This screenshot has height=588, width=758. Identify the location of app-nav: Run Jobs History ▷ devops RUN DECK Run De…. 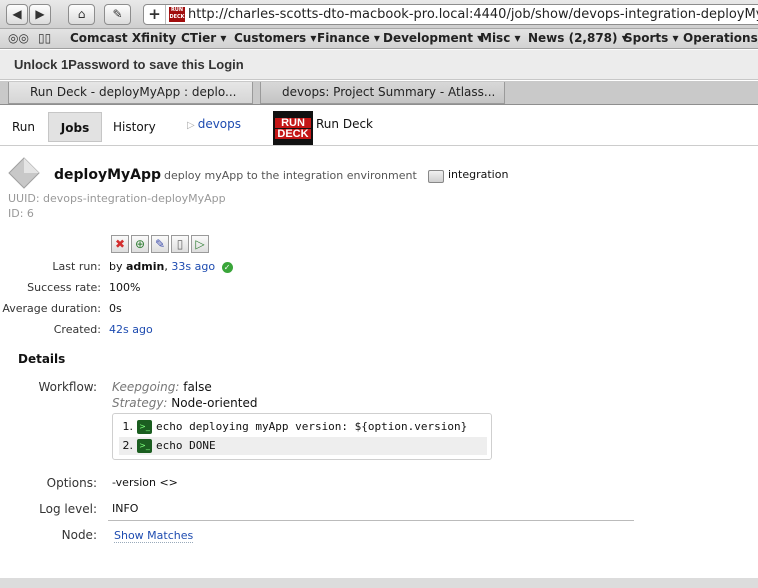
(379, 126).